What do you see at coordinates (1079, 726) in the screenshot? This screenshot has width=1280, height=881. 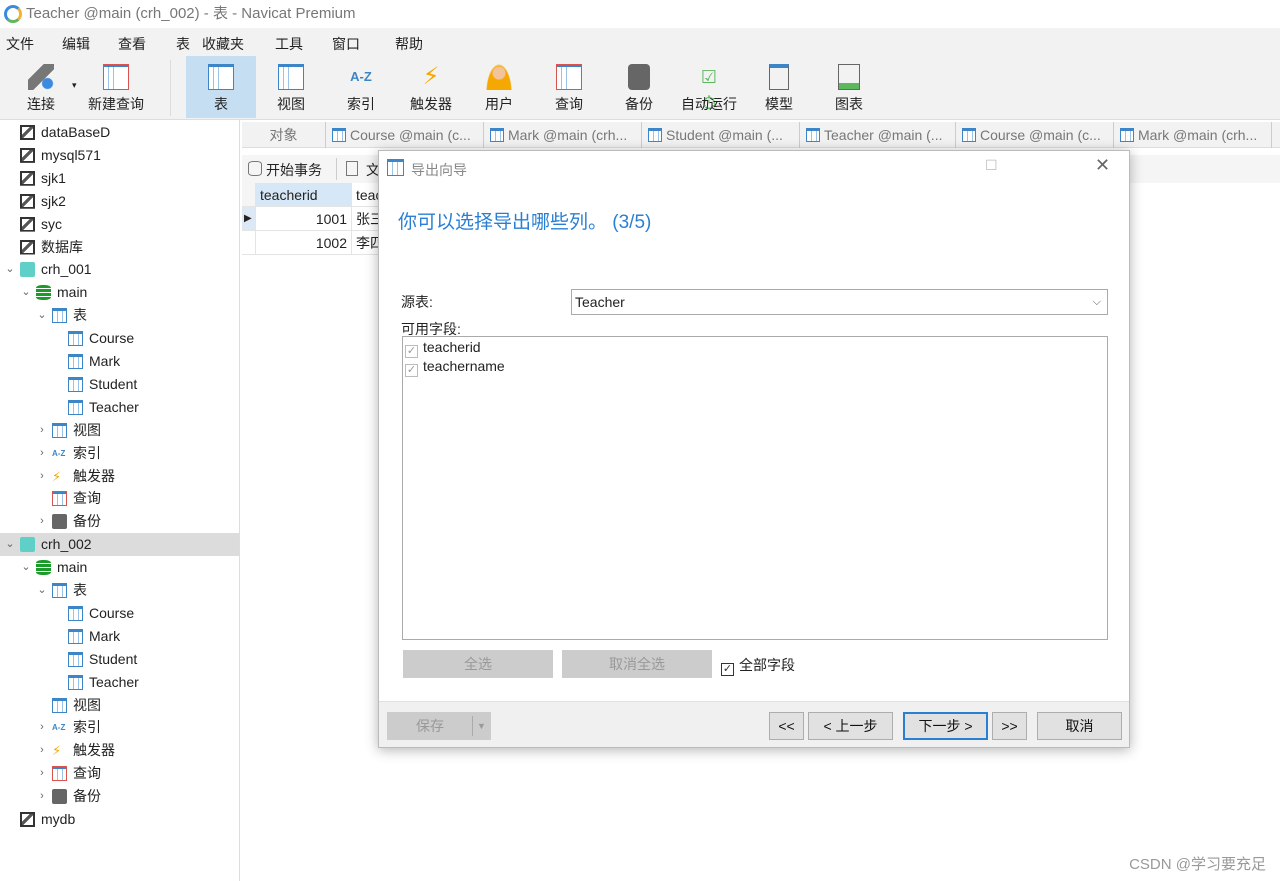 I see `cancel-button: 取消` at bounding box center [1079, 726].